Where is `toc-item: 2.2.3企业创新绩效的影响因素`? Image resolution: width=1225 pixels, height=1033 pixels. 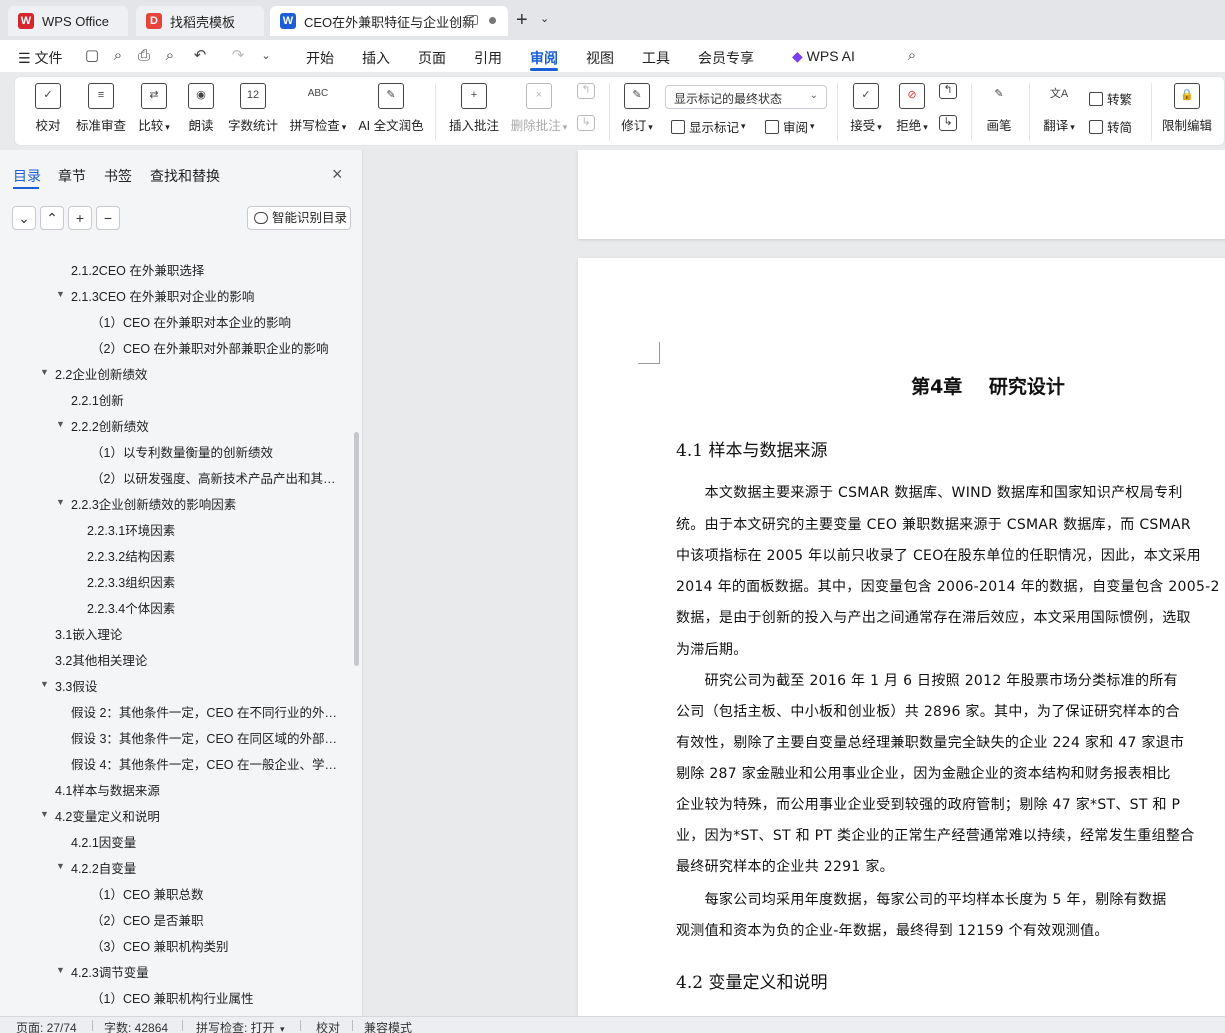
toc-item: 2.2.3企业创新绩效的影响因素 is located at coordinates (208, 503).